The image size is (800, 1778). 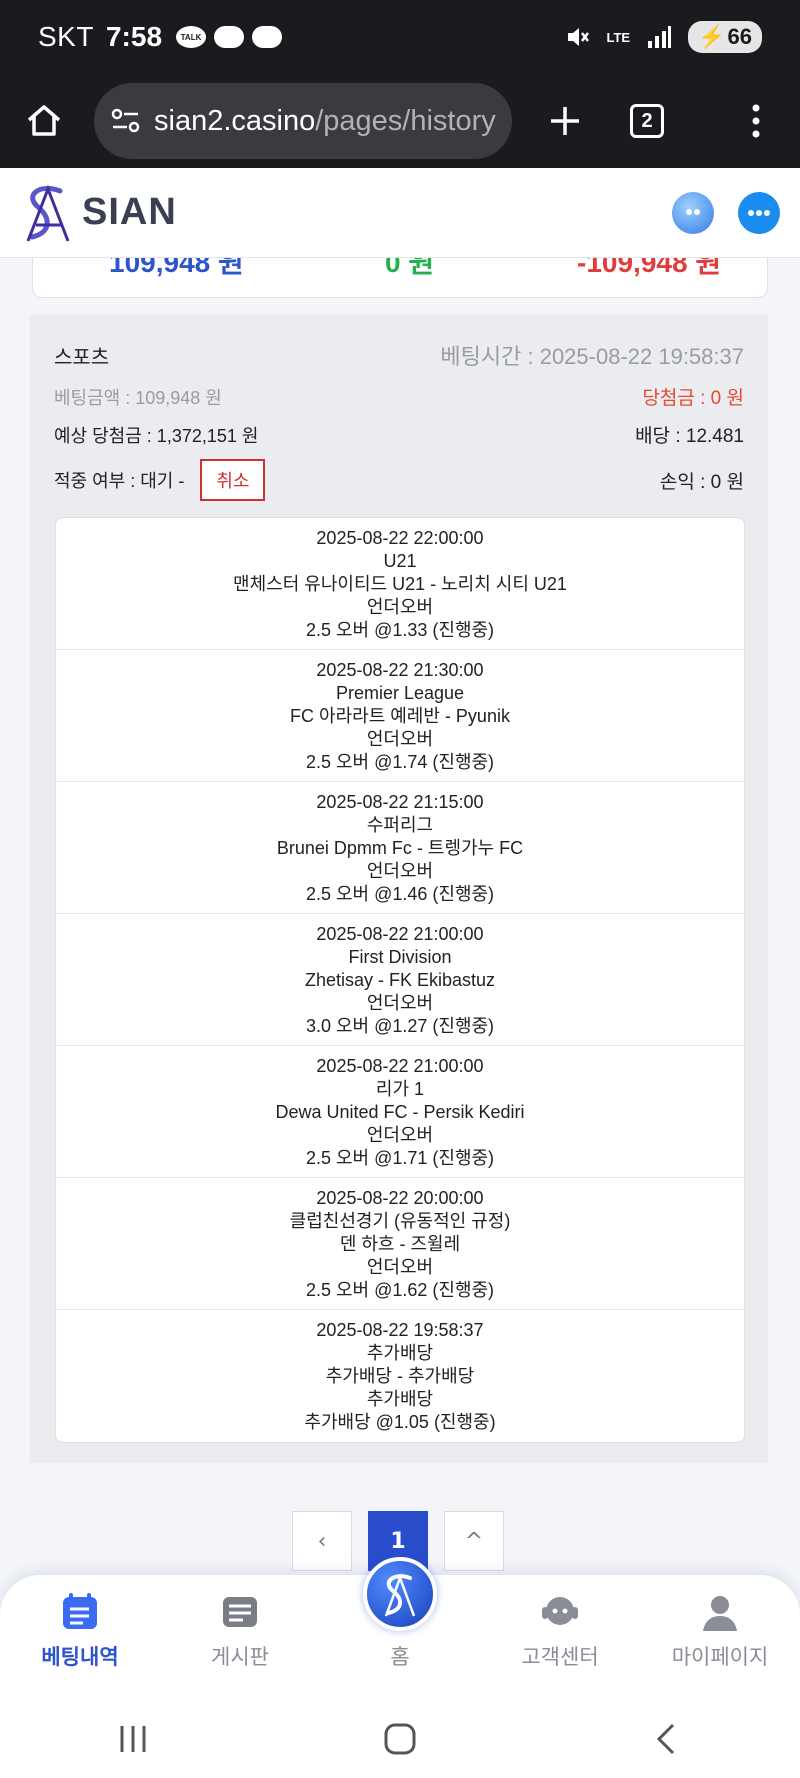 What do you see at coordinates (400, 802) in the screenshot?
I see `game-datetime: 2025-08-22 21:15:00` at bounding box center [400, 802].